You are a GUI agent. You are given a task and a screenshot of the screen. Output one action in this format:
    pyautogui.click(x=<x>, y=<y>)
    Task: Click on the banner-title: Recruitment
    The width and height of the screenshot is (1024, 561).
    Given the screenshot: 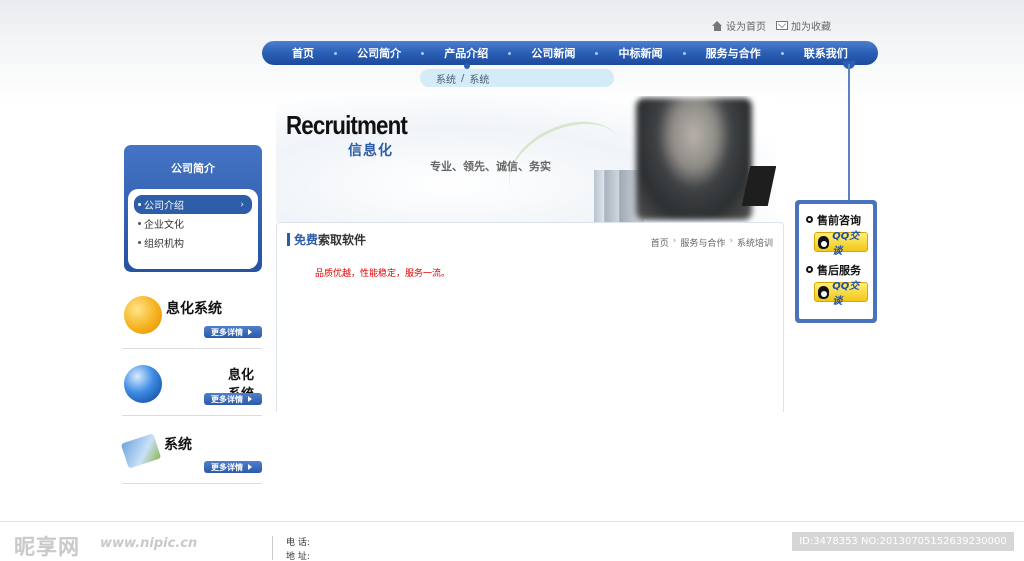 What is the action you would take?
    pyautogui.click(x=347, y=125)
    